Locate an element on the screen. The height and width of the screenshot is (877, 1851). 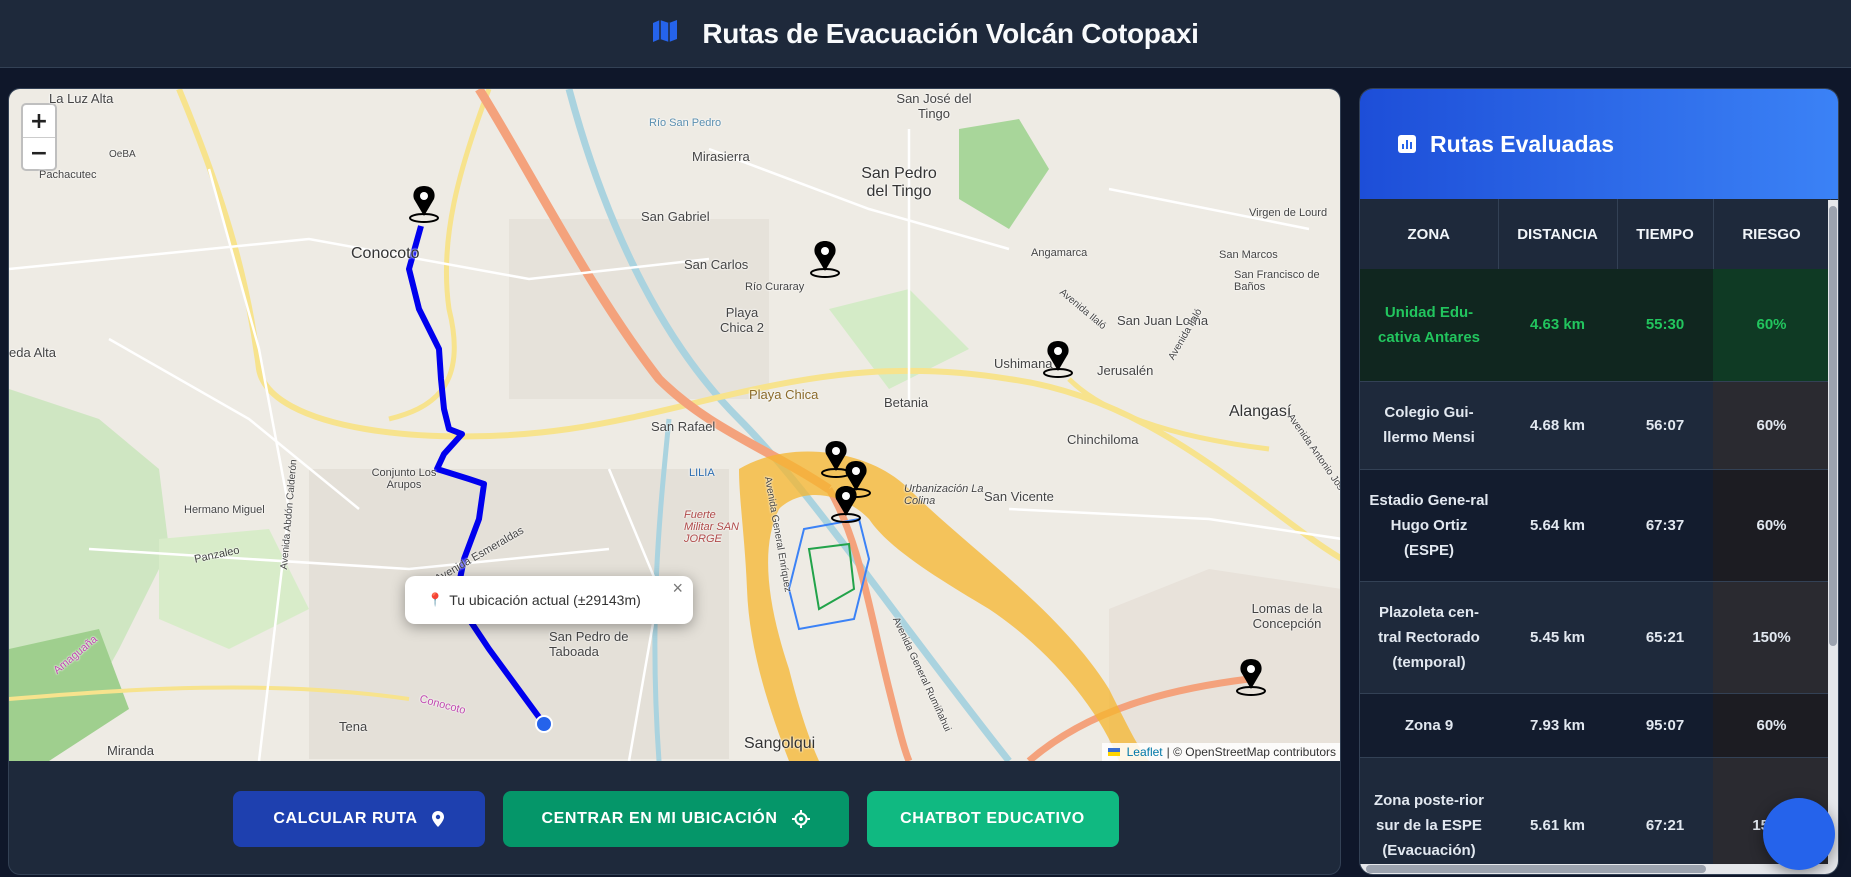
bar-chart-icon is located at coordinates (1407, 144).